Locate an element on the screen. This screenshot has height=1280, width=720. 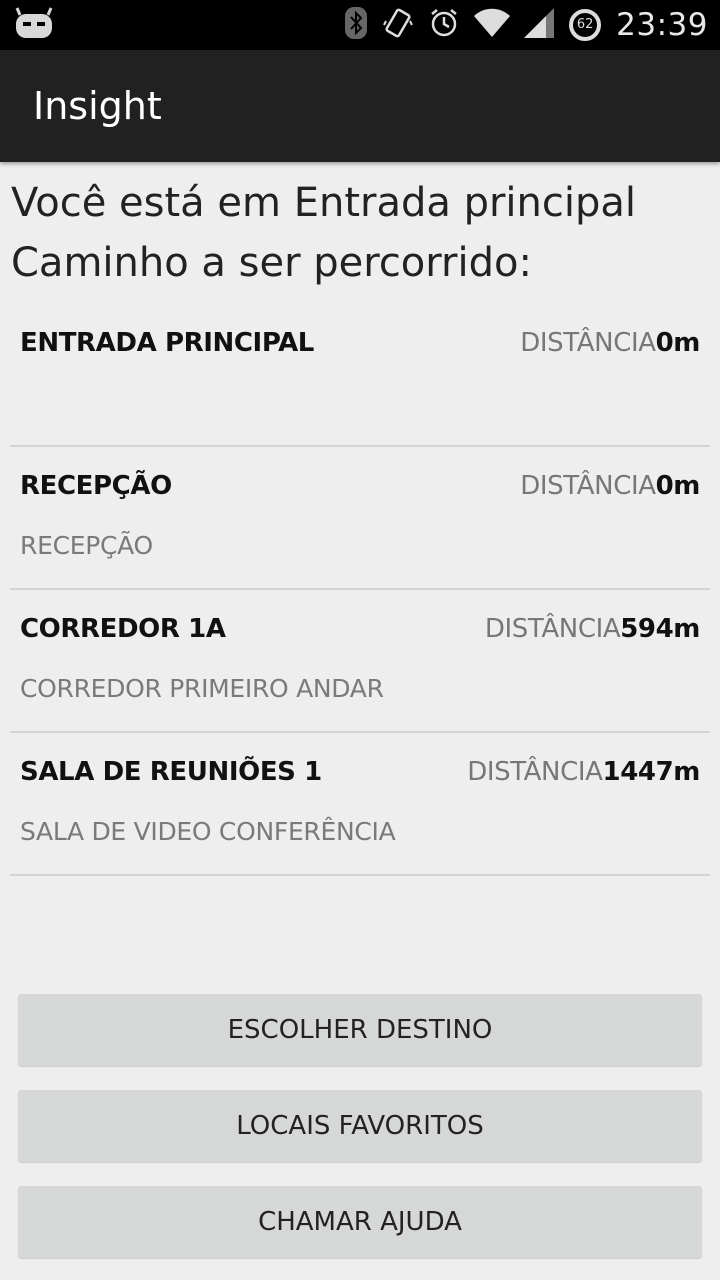
vibrate-icon is located at coordinates (398, 25).